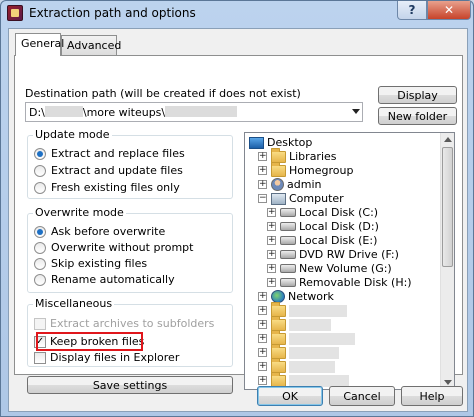 Image resolution: width=474 pixels, height=417 pixels. I want to click on collapse-icon: −, so click(262, 198).